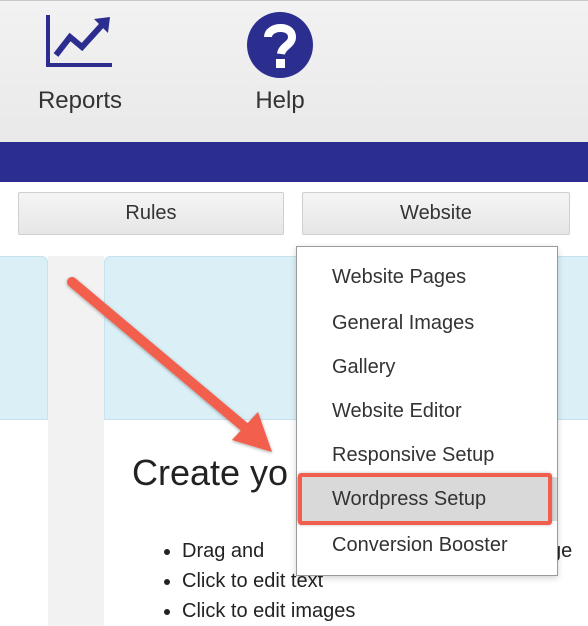 This screenshot has height=626, width=588. I want to click on tab-row: Rules Website, so click(294, 217).